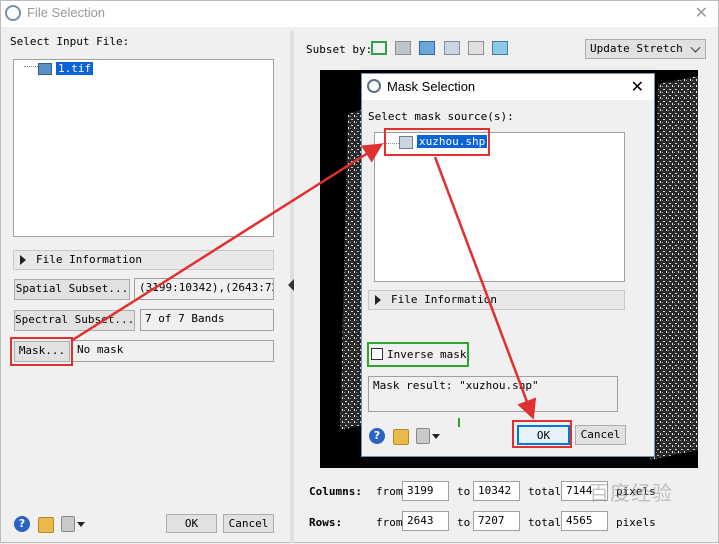  What do you see at coordinates (46, 525) in the screenshot?
I see `open-folder-icon` at bounding box center [46, 525].